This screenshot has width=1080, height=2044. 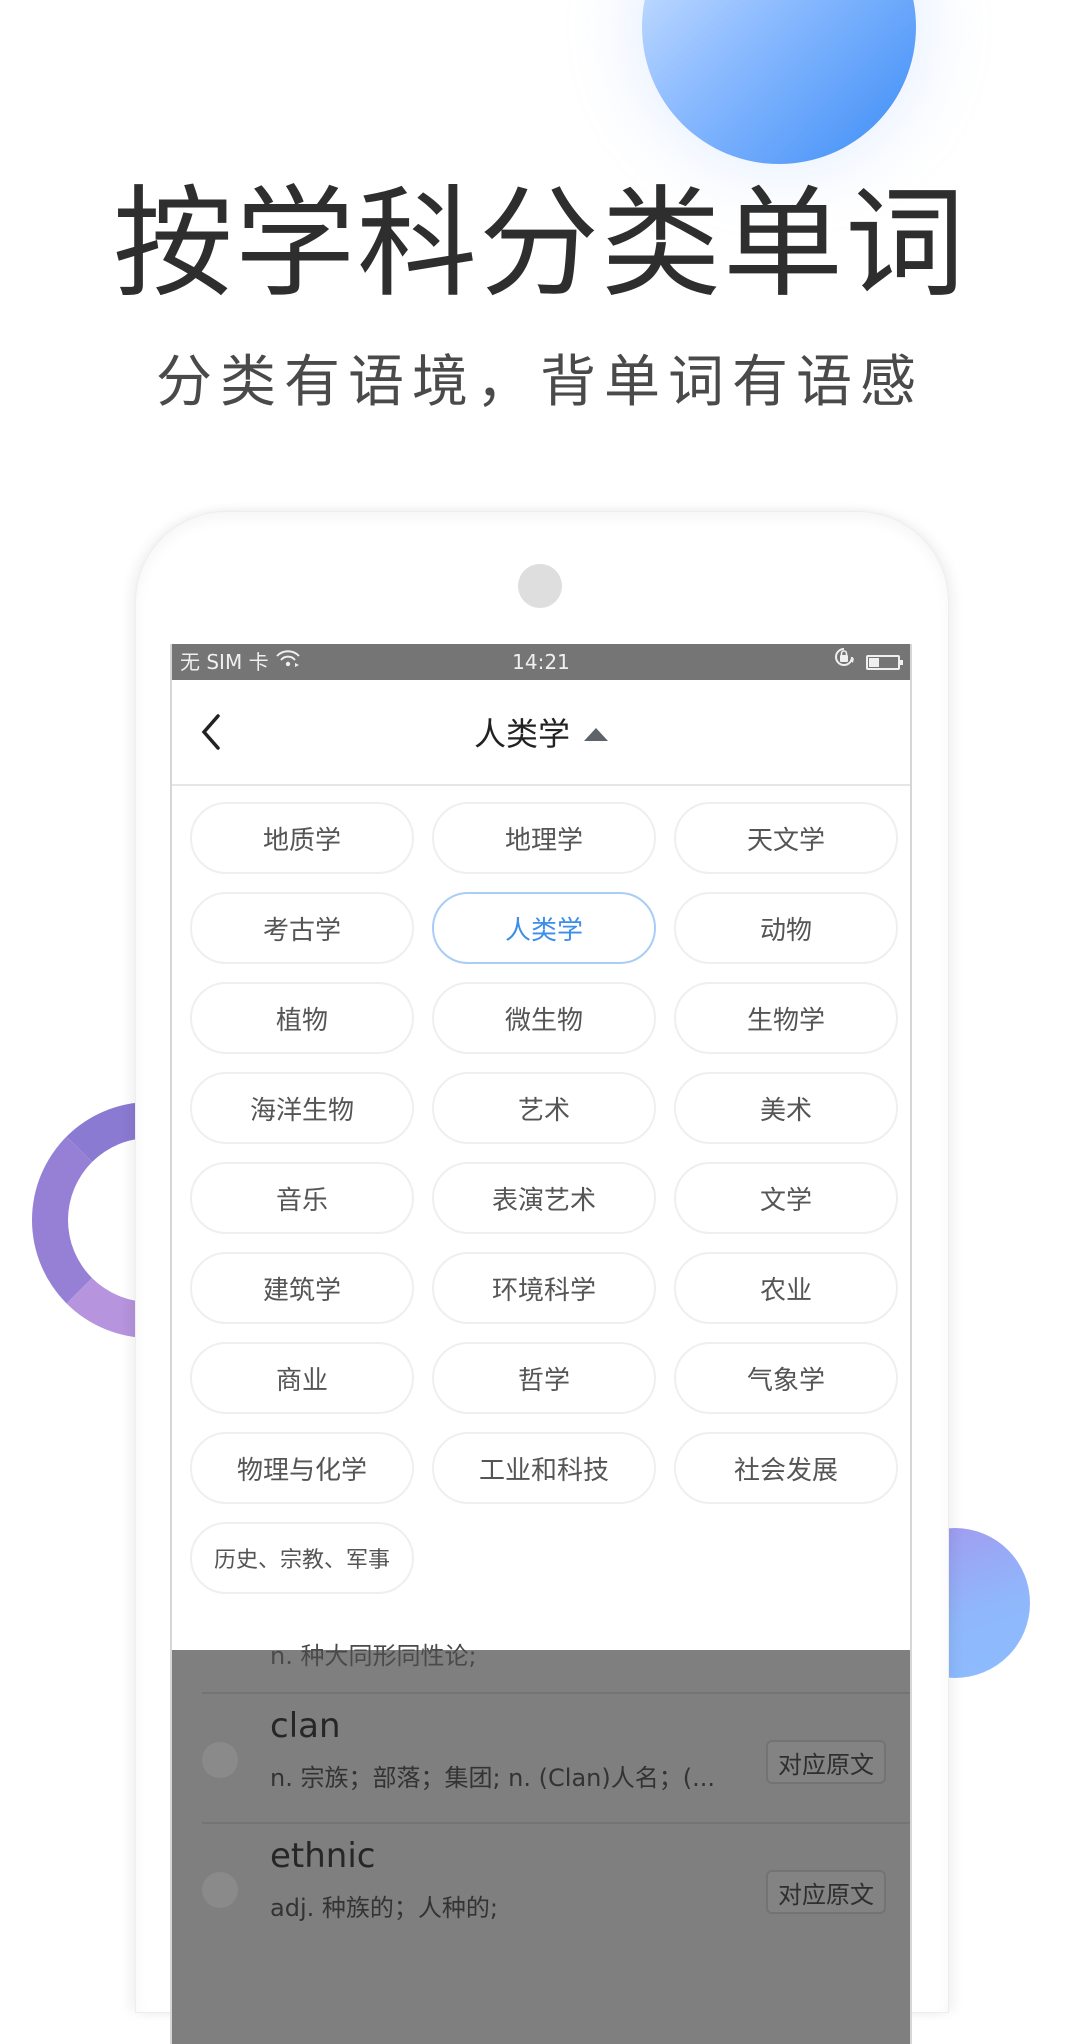 What do you see at coordinates (544, 1468) in the screenshot?
I see `category-chip: 工业和科技` at bounding box center [544, 1468].